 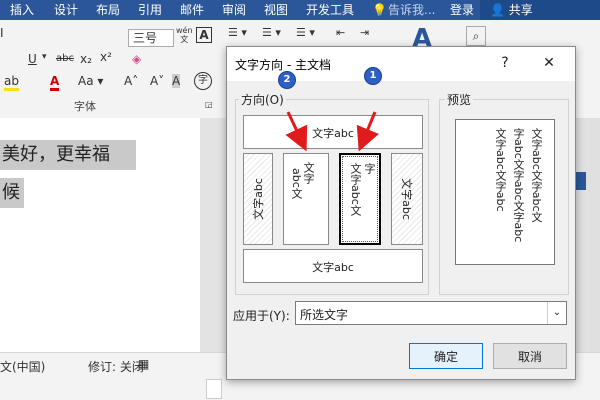 What do you see at coordinates (332, 131) in the screenshot?
I see `annotation-arrows` at bounding box center [332, 131].